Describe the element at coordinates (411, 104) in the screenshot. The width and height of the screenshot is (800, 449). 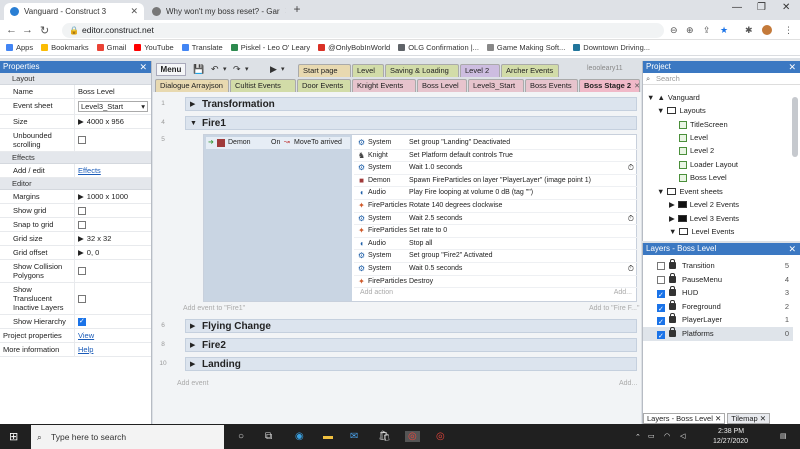
I see `group-transformation: ▶ Transformation` at that location.